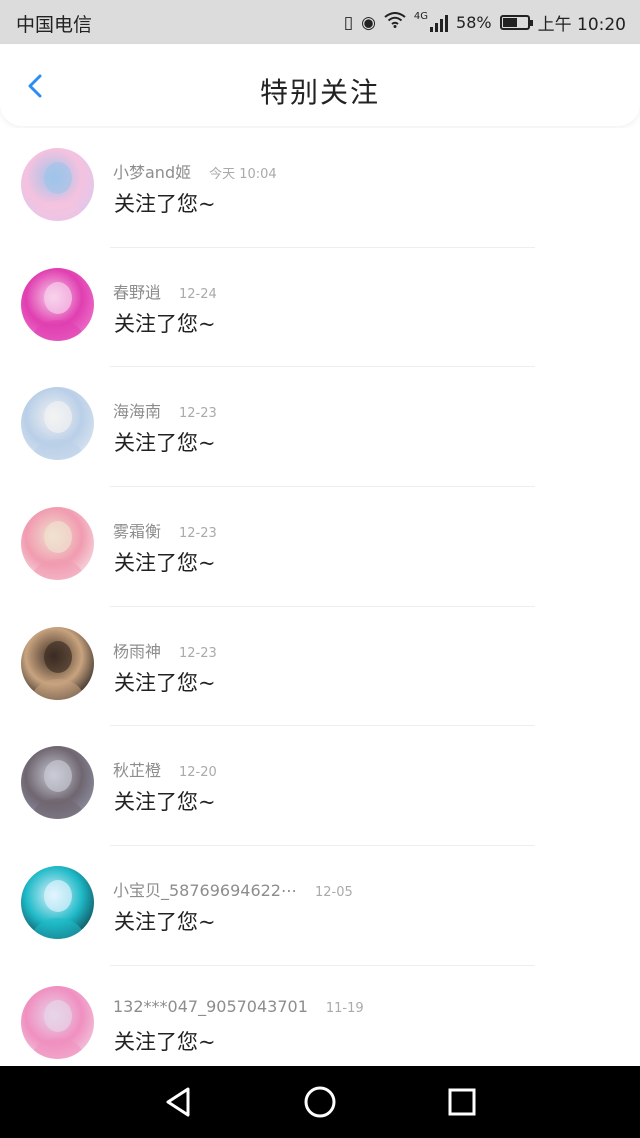  Describe the element at coordinates (165, 650) in the screenshot. I see `user-name: 杨雨神 12-23` at that location.